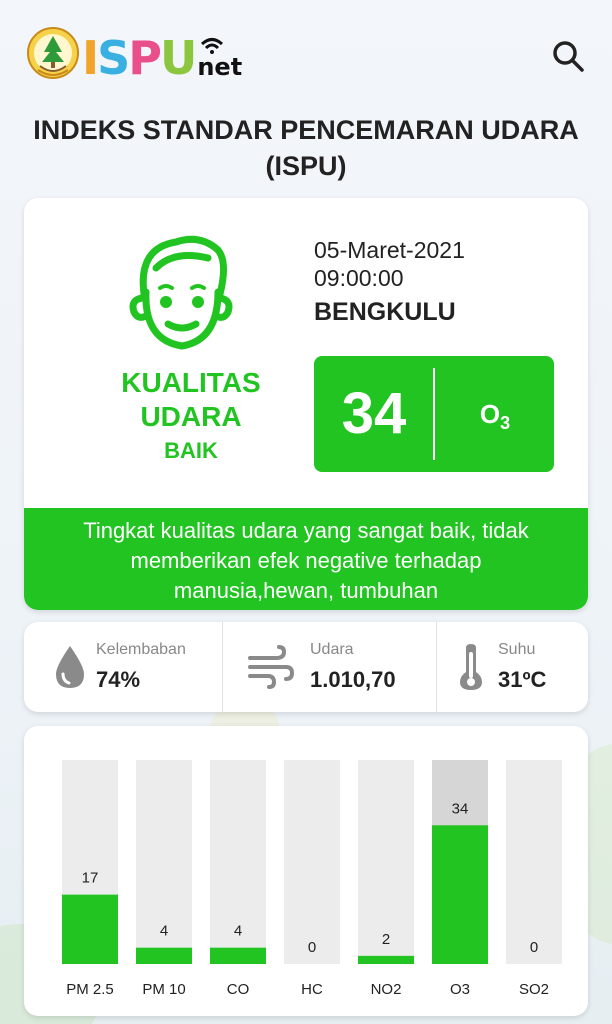  What do you see at coordinates (238, 879) in the screenshot?
I see `bar-group: 4 CO` at bounding box center [238, 879].